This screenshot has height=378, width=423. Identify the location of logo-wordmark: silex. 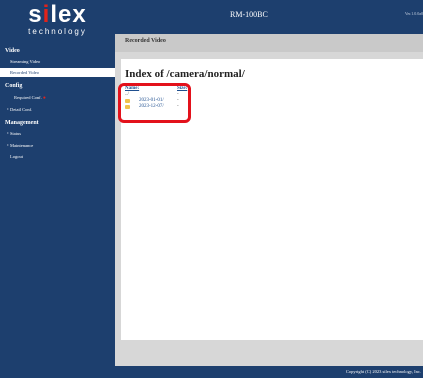
(57, 14).